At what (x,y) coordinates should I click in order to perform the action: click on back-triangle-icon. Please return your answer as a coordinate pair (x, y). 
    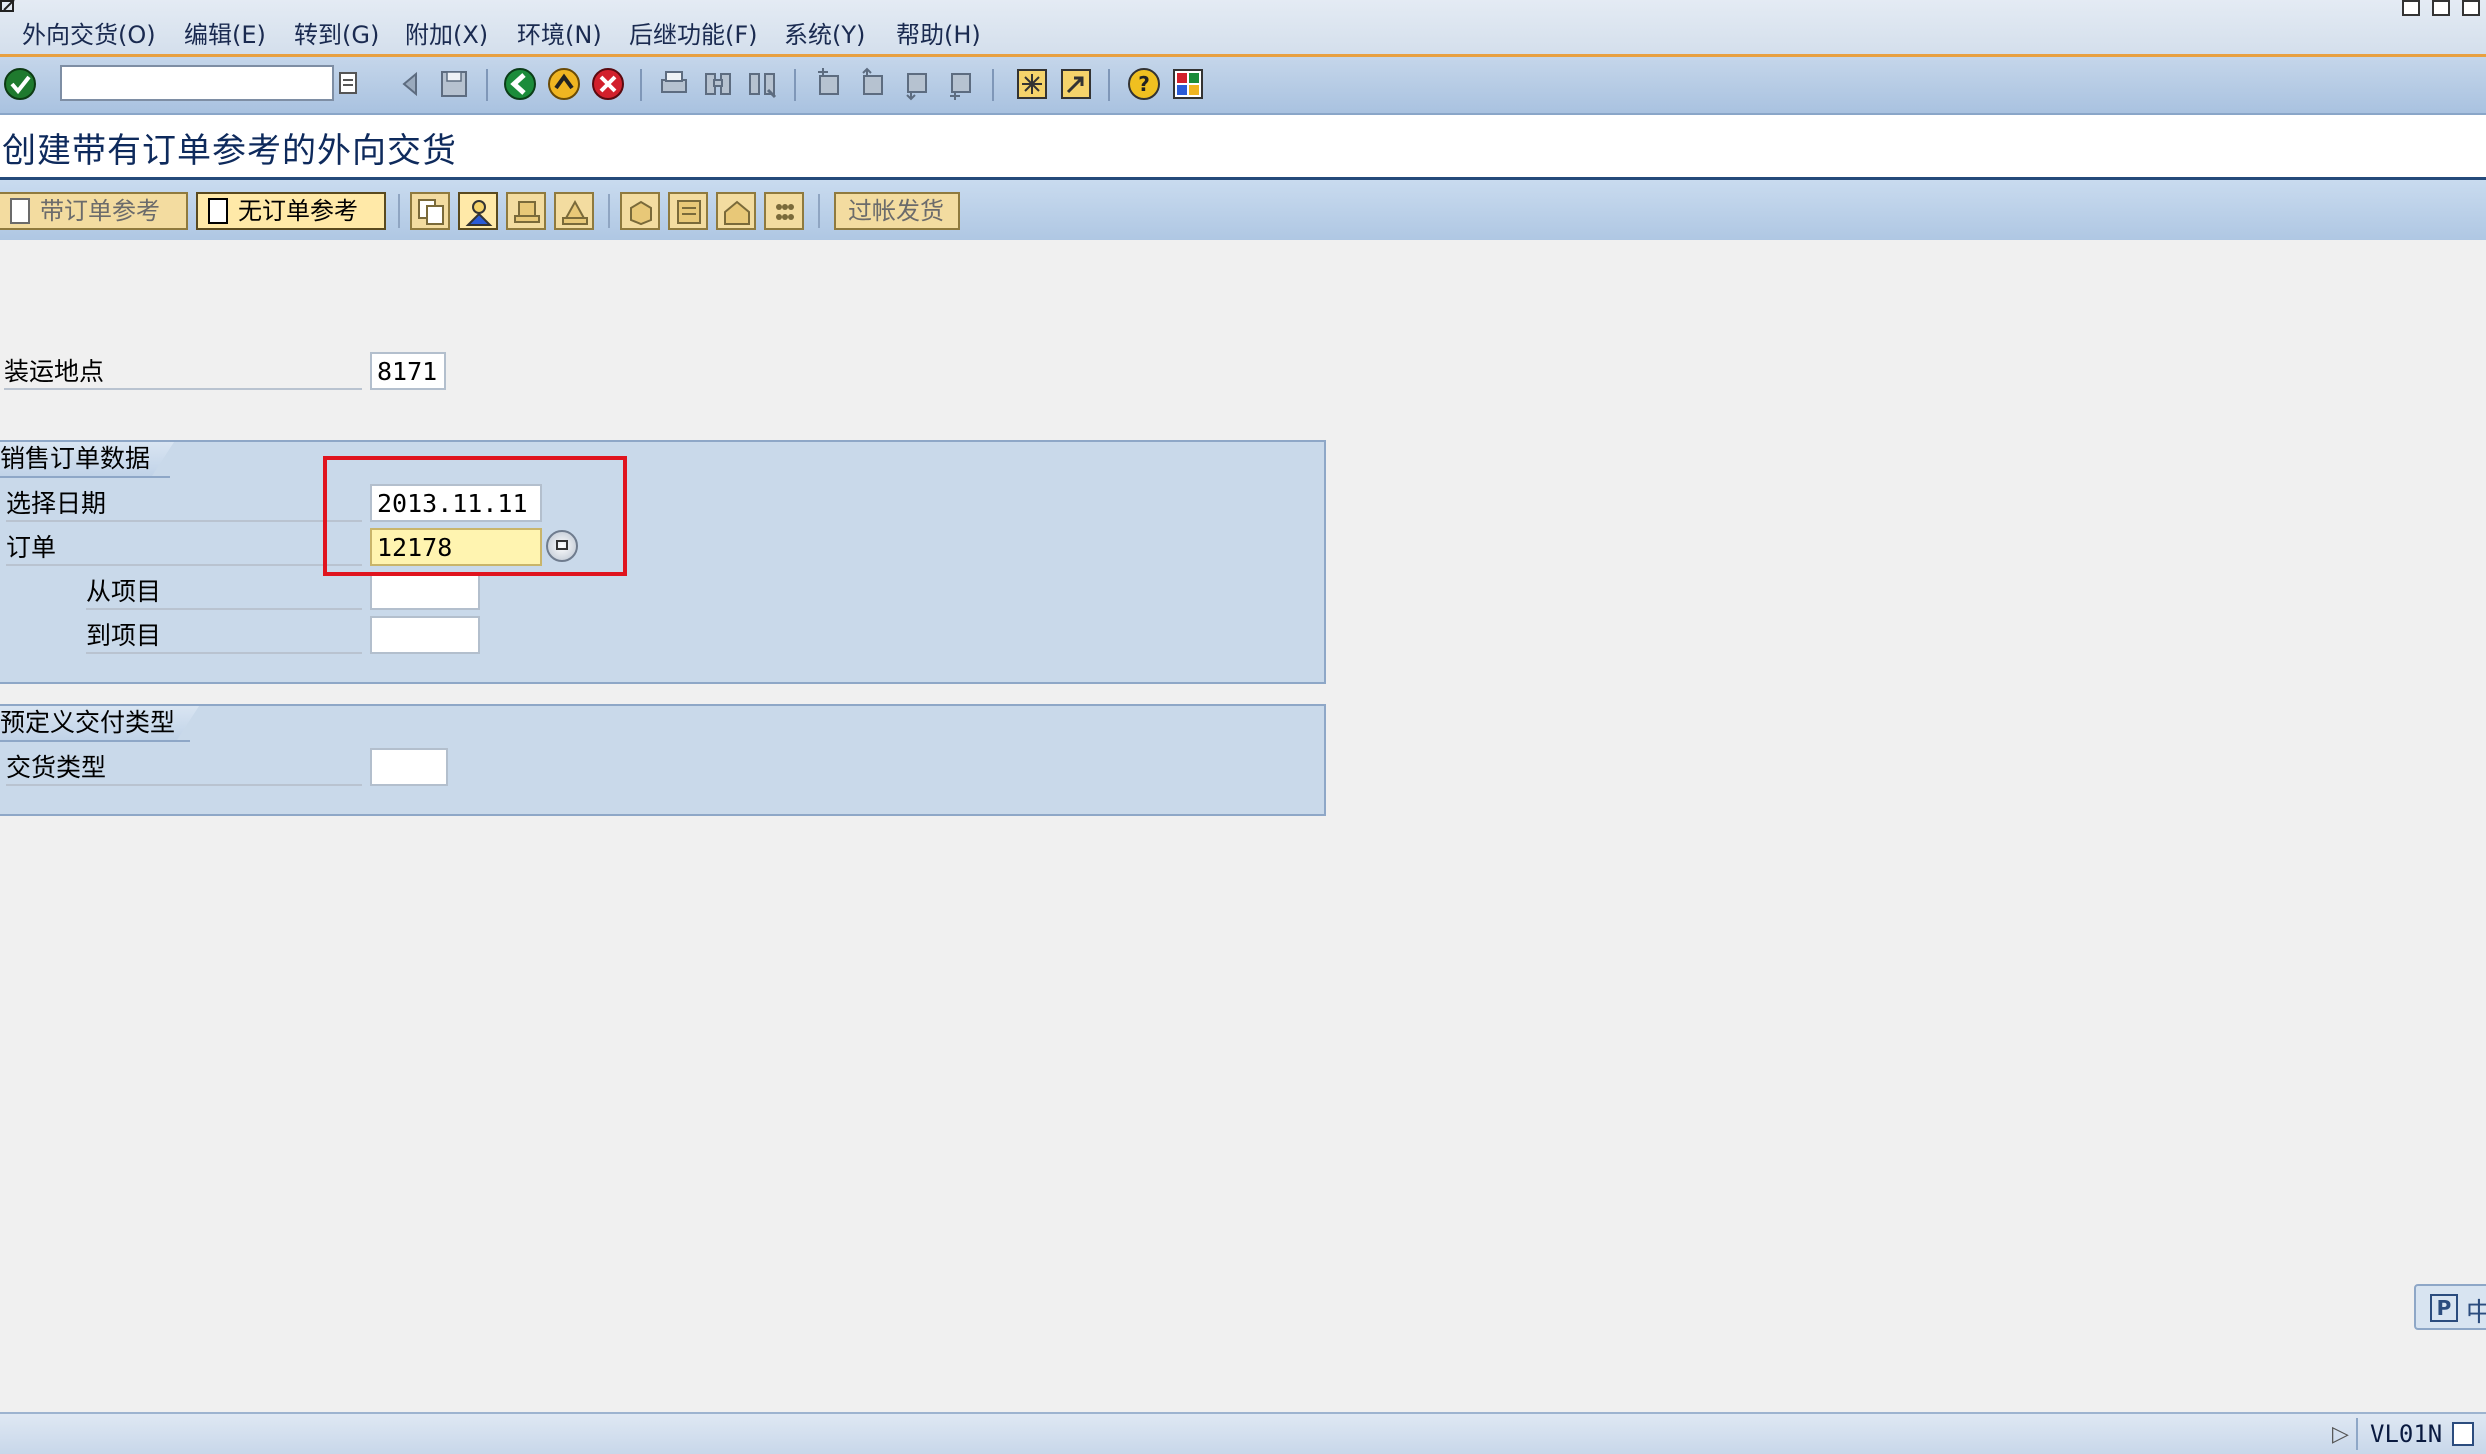
    Looking at the image, I should click on (410, 84).